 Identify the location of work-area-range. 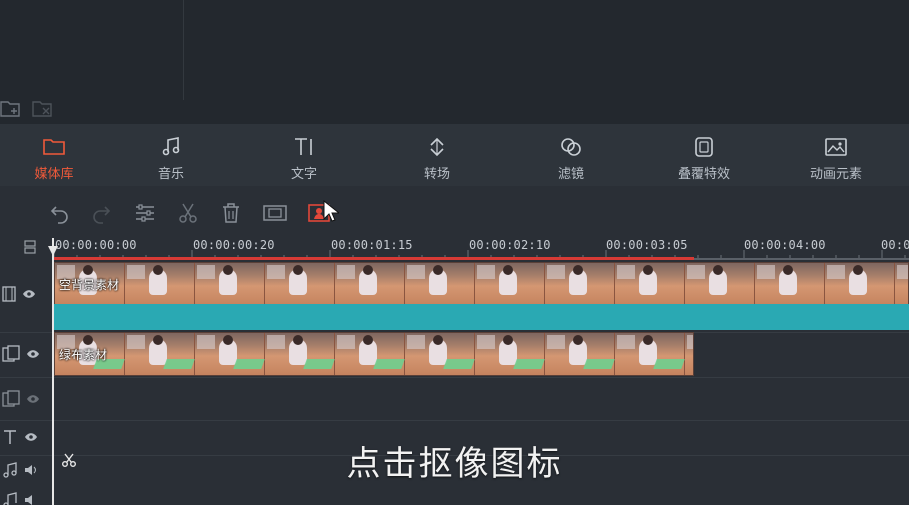
(374, 258).